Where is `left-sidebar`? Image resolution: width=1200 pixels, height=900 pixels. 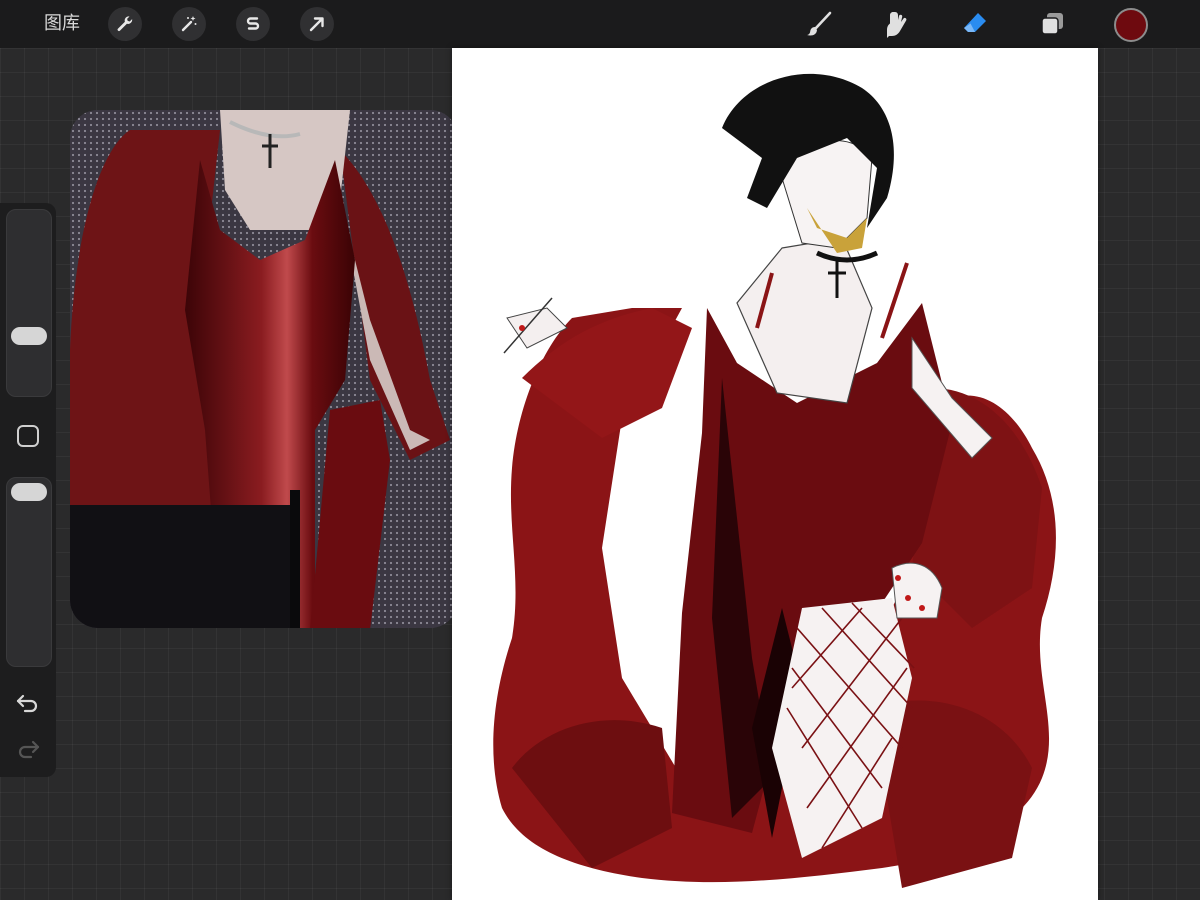
left-sidebar is located at coordinates (28, 490).